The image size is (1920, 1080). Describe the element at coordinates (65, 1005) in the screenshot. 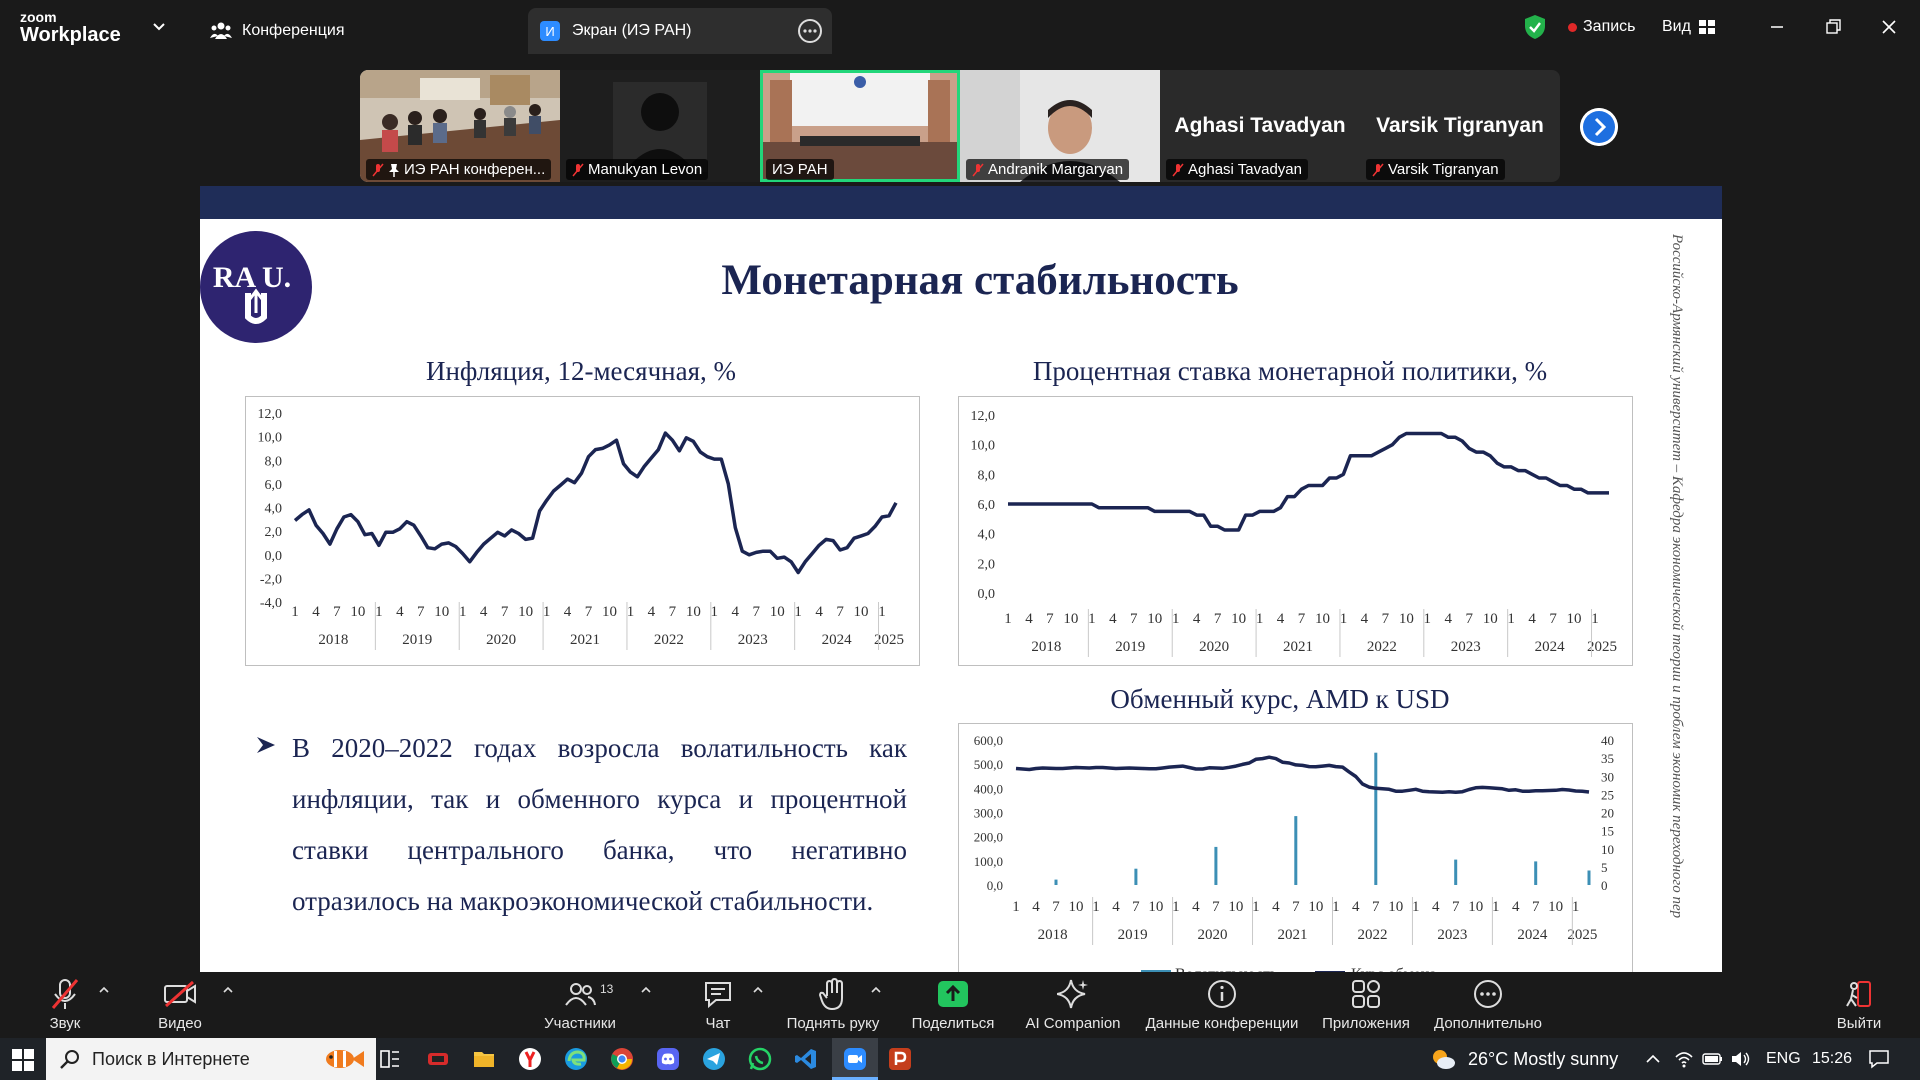

I see `audio-button: Звук` at that location.